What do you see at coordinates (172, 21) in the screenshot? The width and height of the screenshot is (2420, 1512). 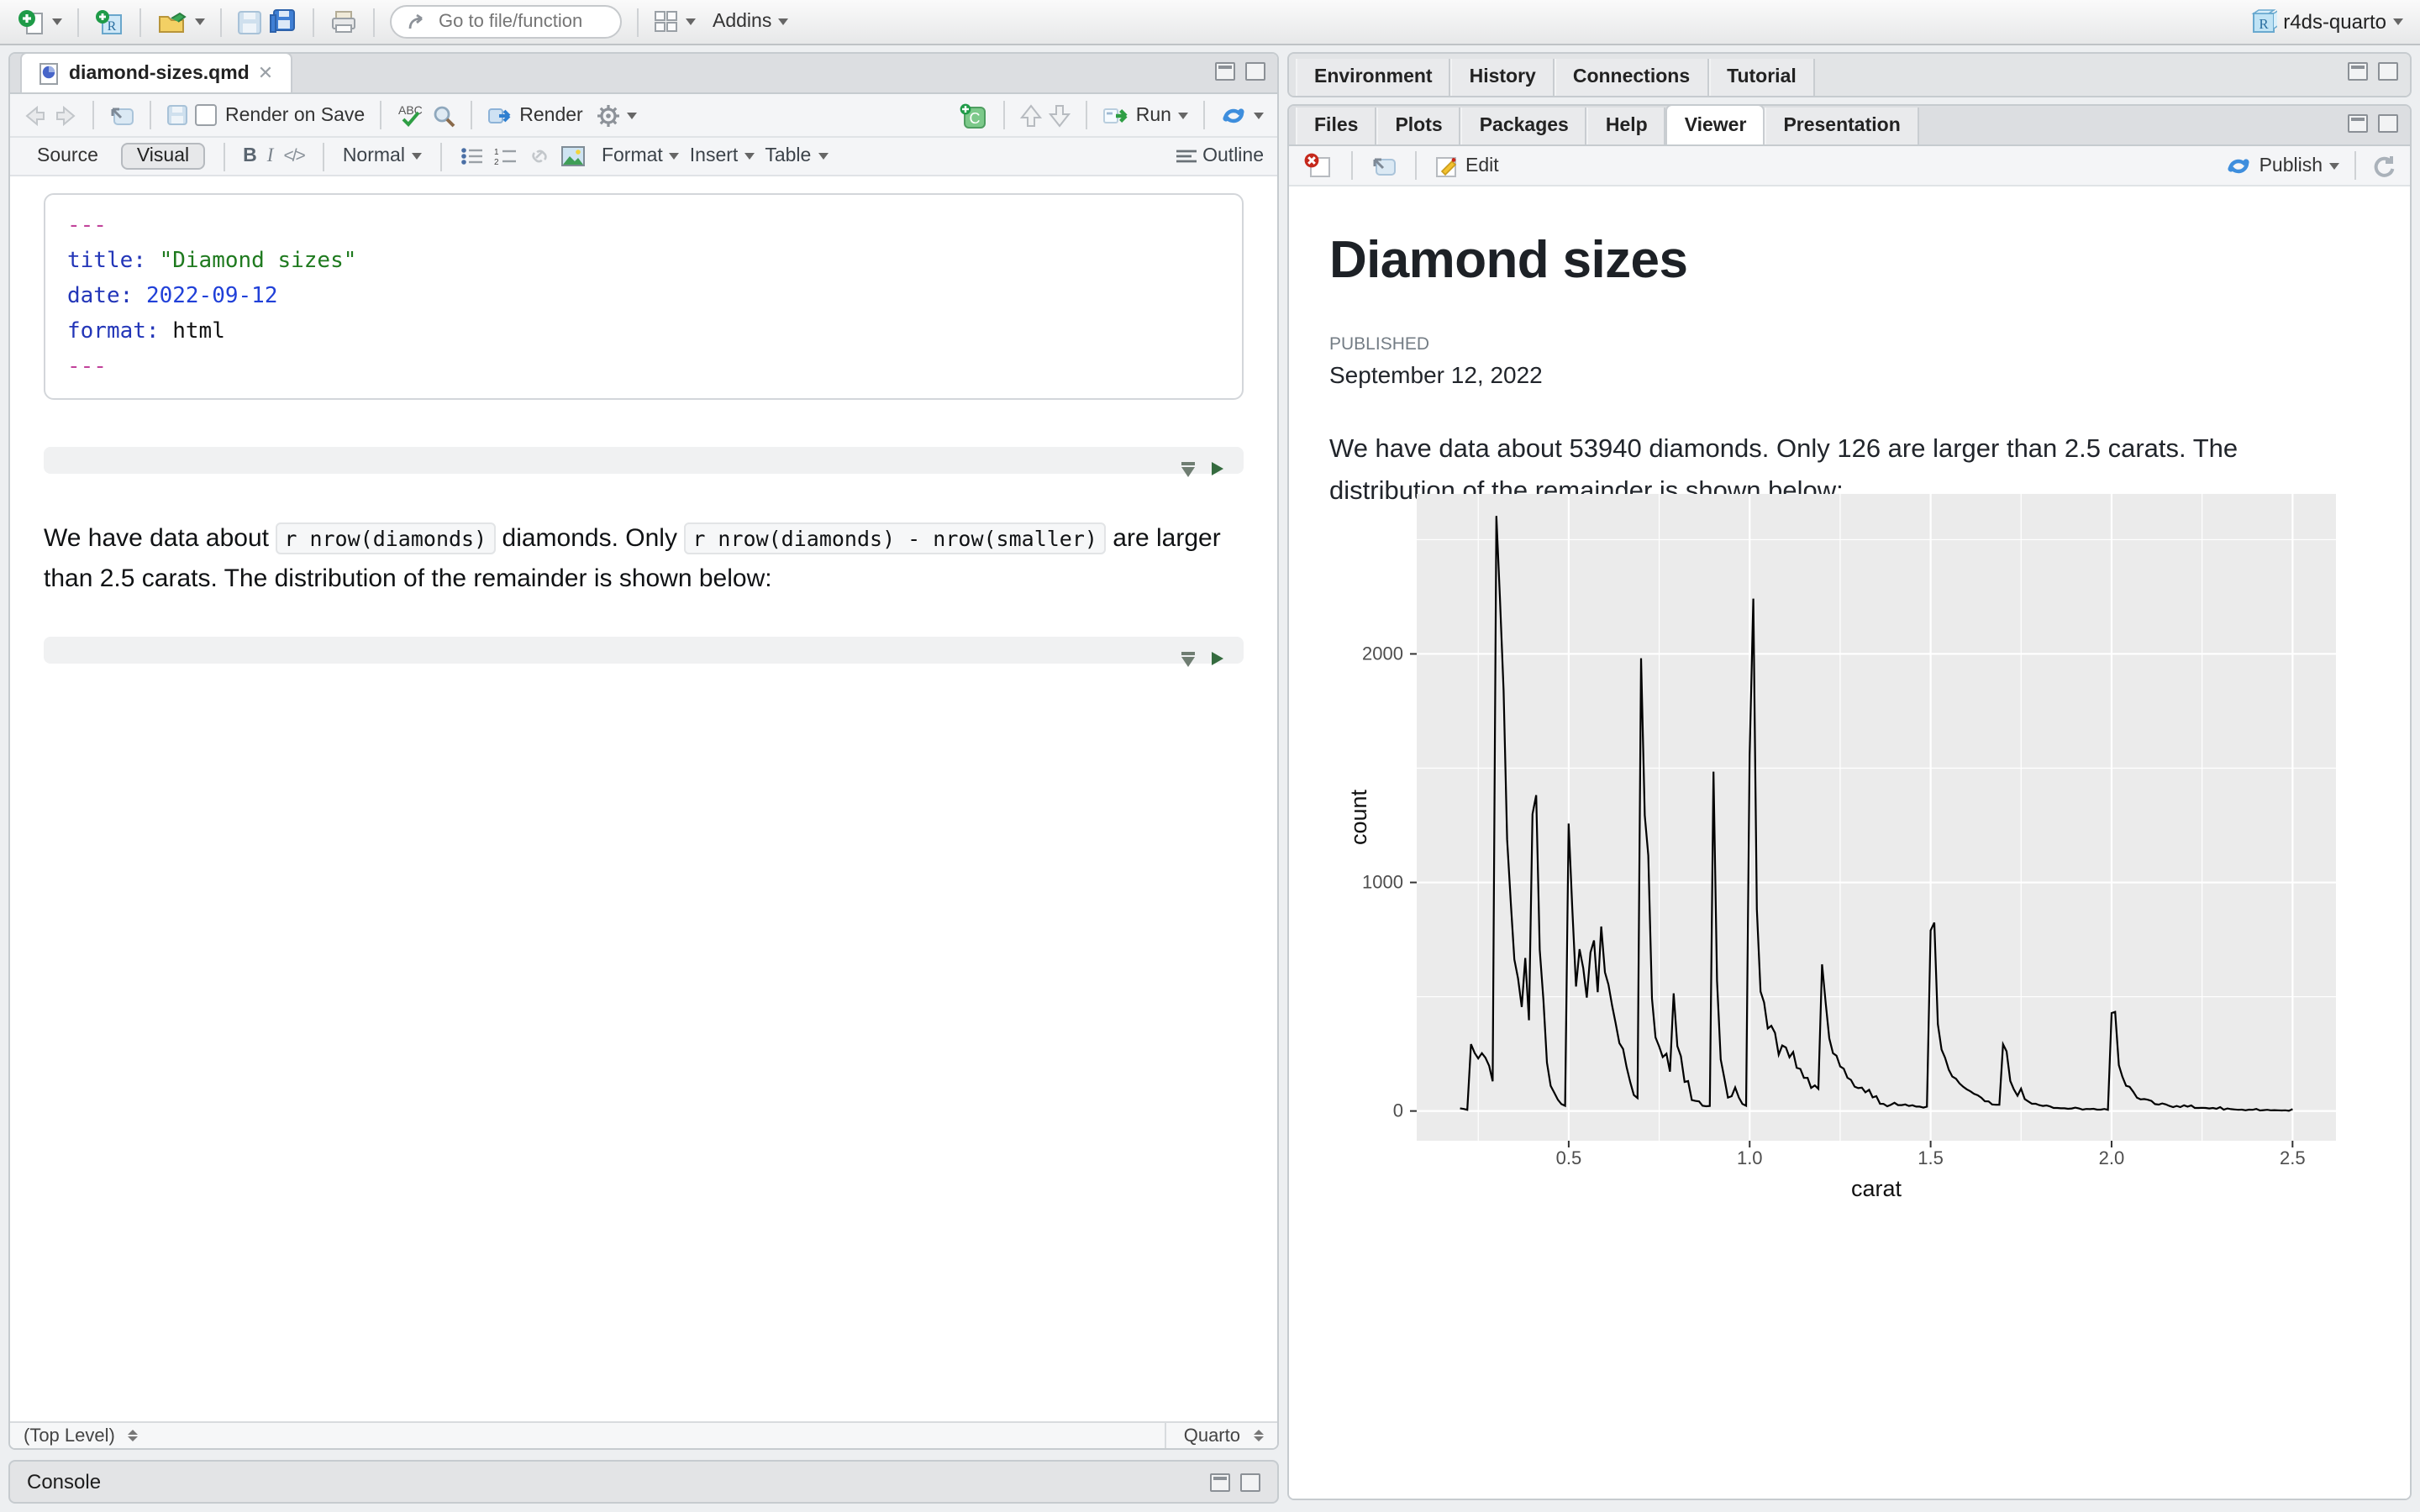 I see `open-folder-icon` at bounding box center [172, 21].